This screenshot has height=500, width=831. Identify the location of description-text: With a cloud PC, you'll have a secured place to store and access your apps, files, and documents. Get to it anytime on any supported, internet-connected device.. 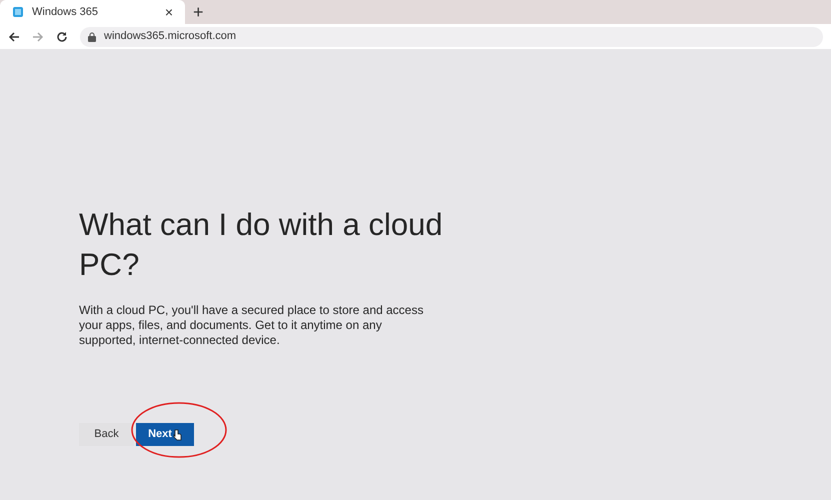
(251, 325).